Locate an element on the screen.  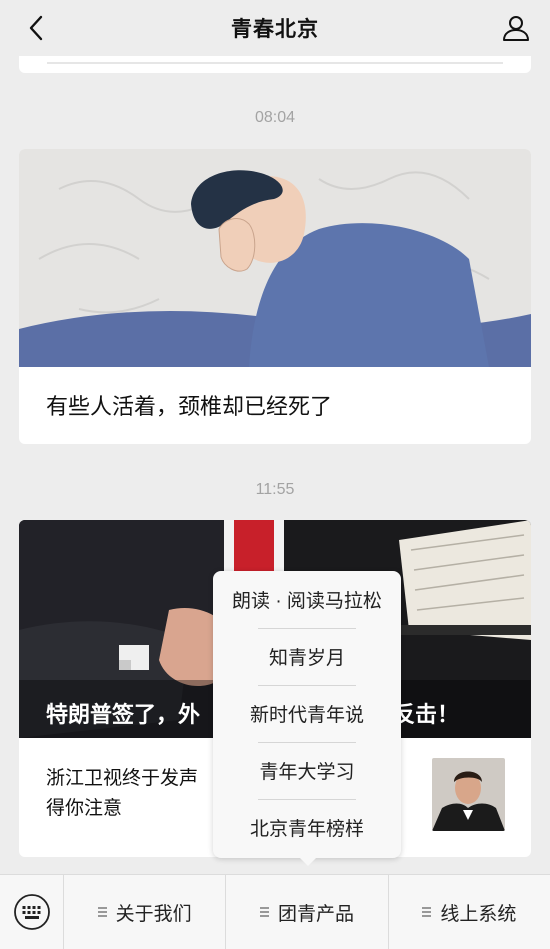
page-title: 青春北京 is located at coordinates (275, 29).